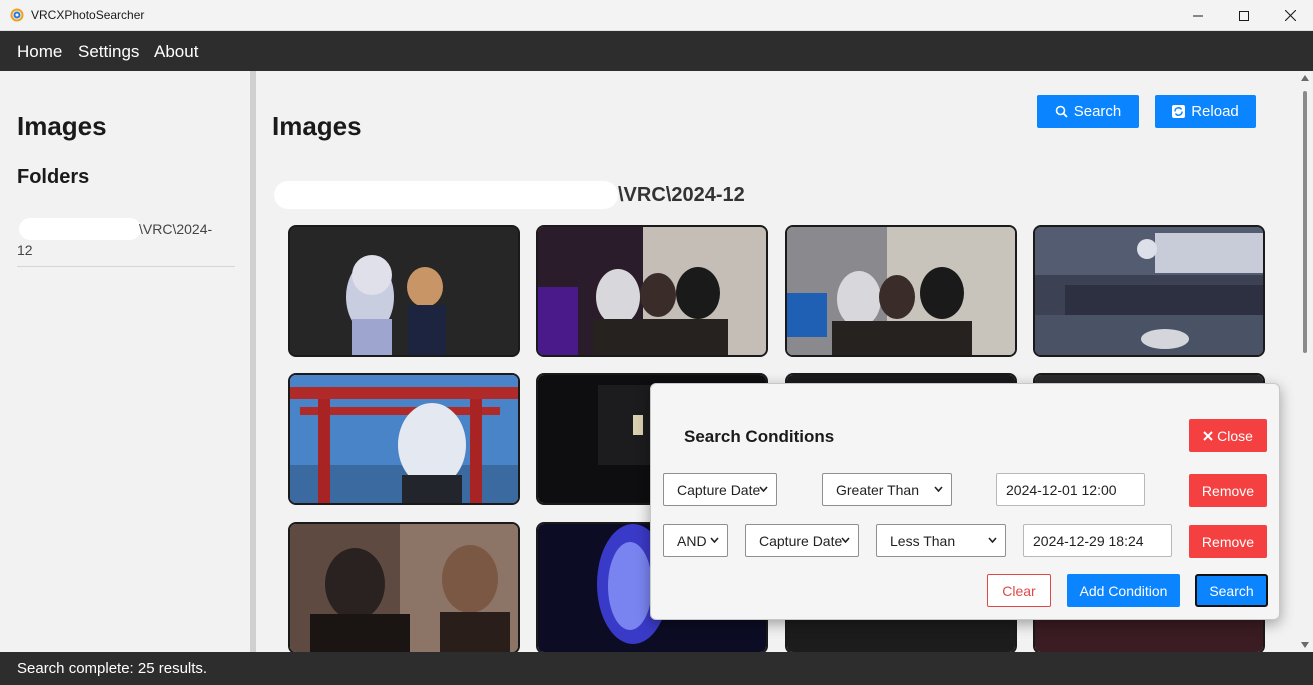 The image size is (1313, 685). Describe the element at coordinates (692, 540) in the screenshot. I see `condition-logic-value: AND` at that location.